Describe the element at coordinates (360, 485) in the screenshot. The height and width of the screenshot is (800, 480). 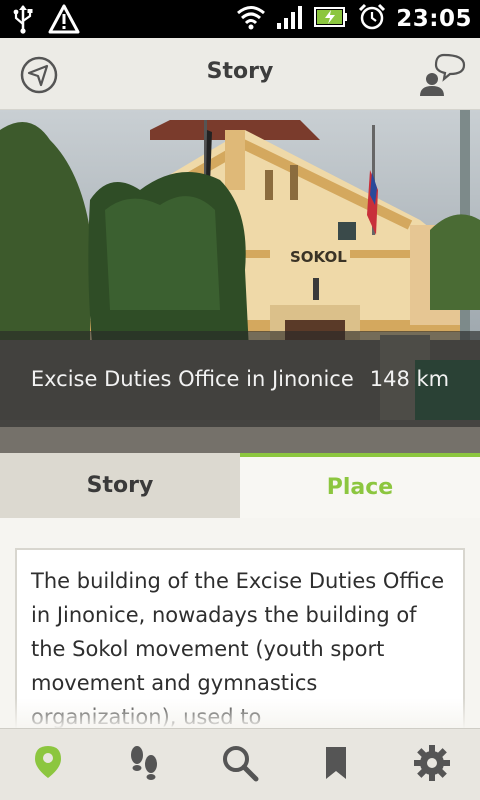
I see `tab-place: Place` at that location.